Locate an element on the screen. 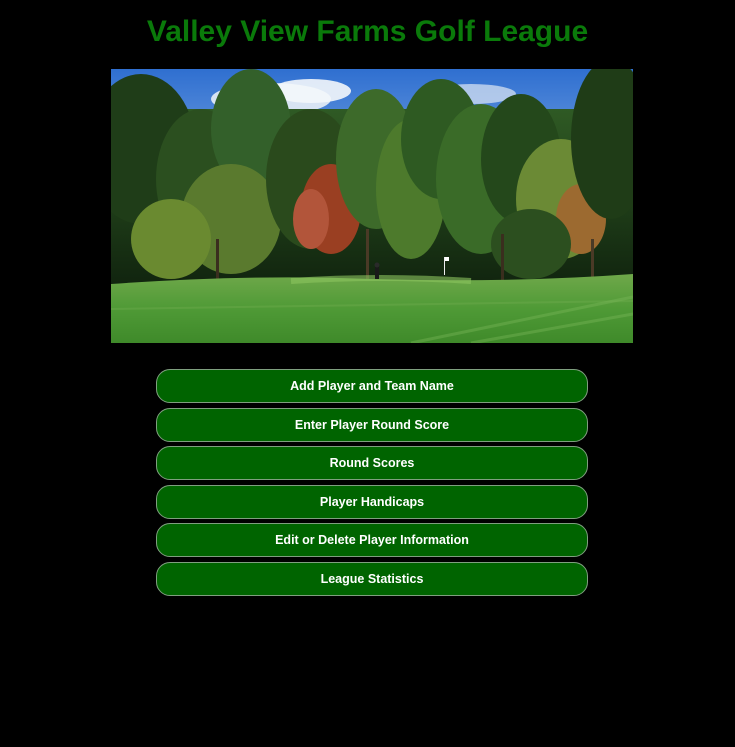 The height and width of the screenshot is (747, 735). page-title: Valley View Farms Golf League is located at coordinates (367, 31).